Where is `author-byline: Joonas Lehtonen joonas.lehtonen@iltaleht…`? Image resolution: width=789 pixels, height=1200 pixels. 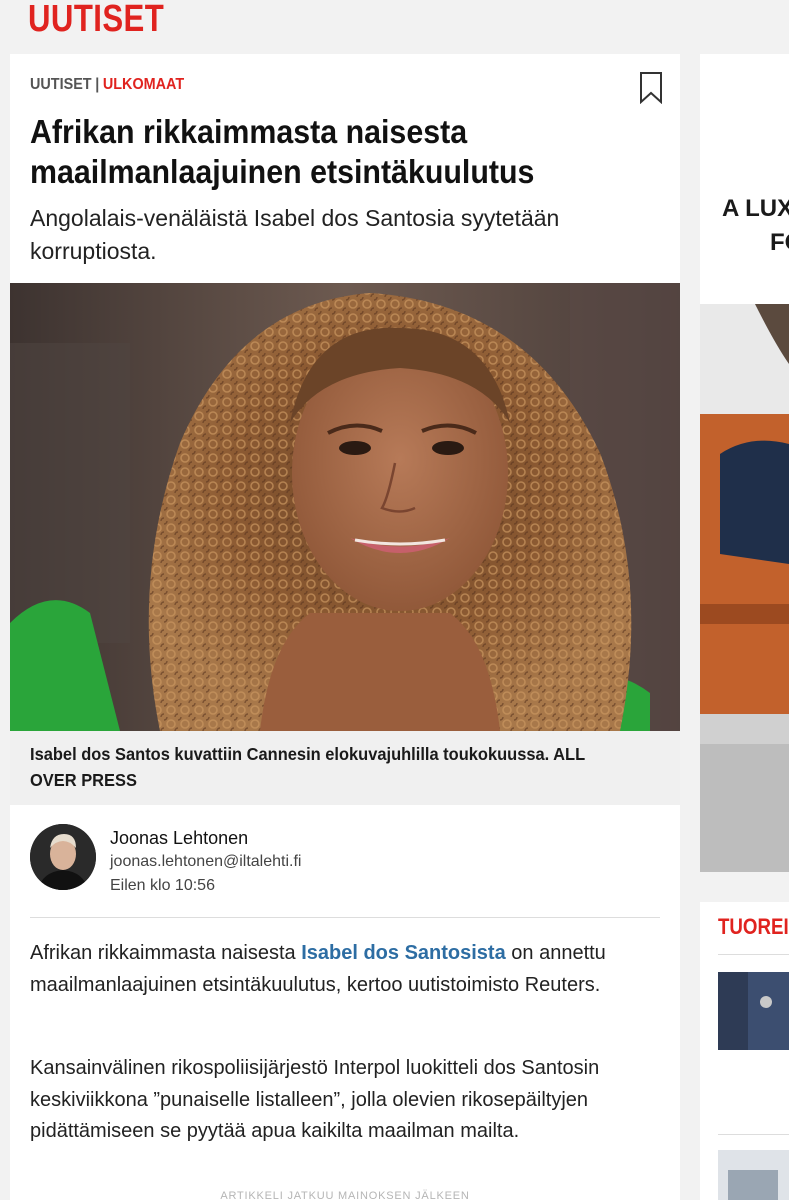
author-byline: Joonas Lehtonen joonas.lehtonen@iltaleht… is located at coordinates (345, 866).